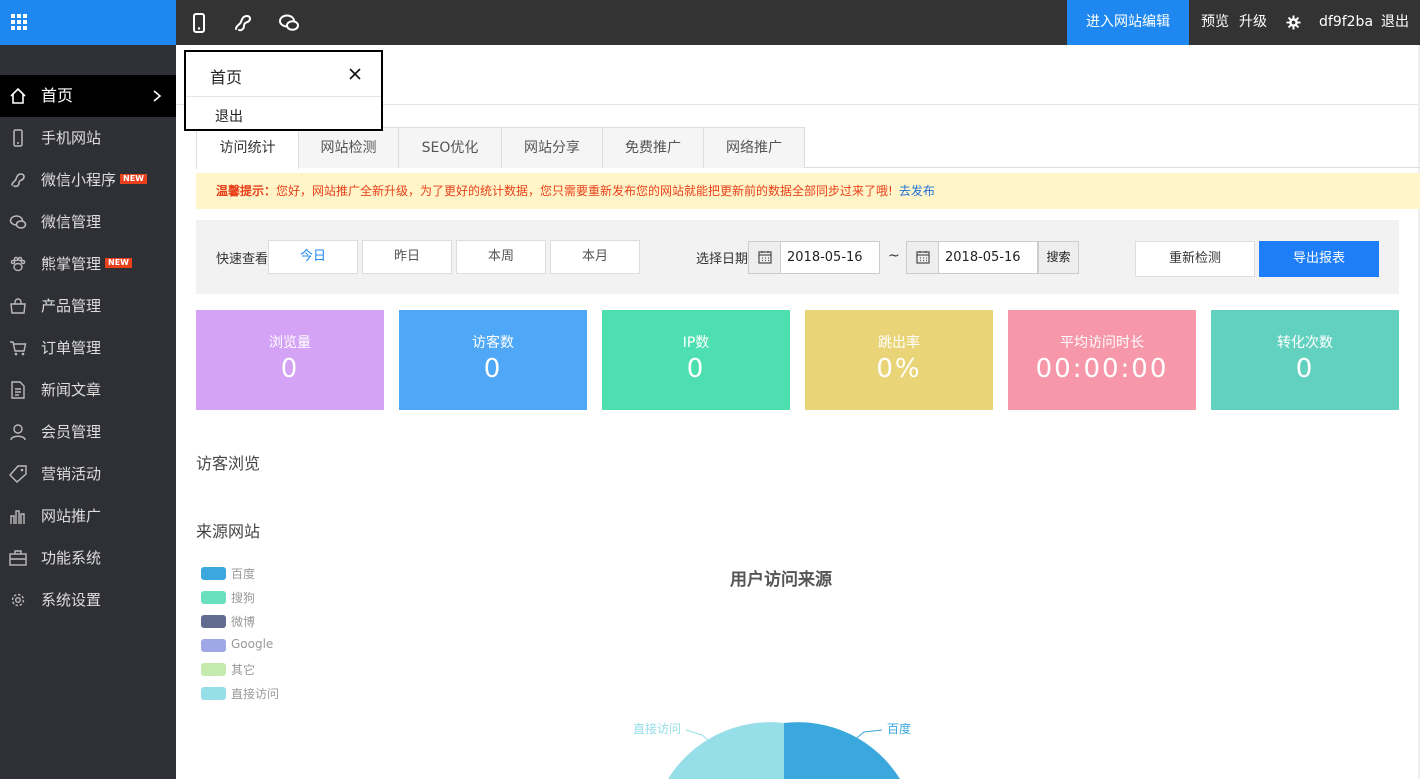  I want to click on sidebar-item-function-system: 功能系统, so click(88, 558).